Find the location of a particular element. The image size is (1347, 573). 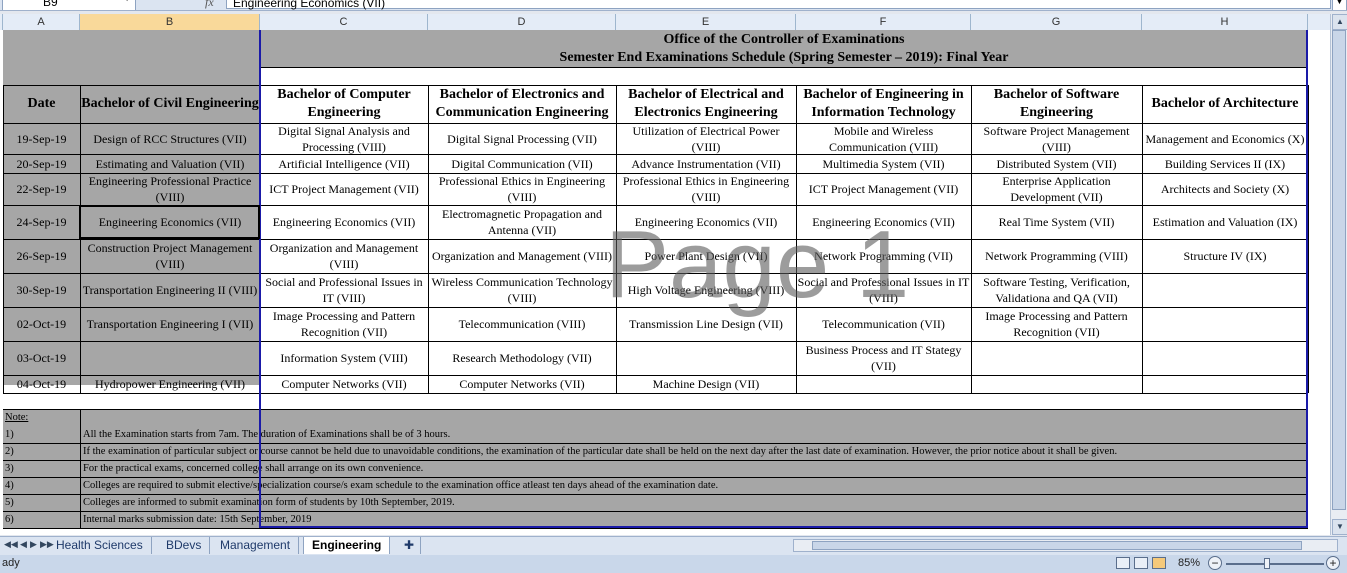

zoom-slider-handle is located at coordinates (1267, 563).